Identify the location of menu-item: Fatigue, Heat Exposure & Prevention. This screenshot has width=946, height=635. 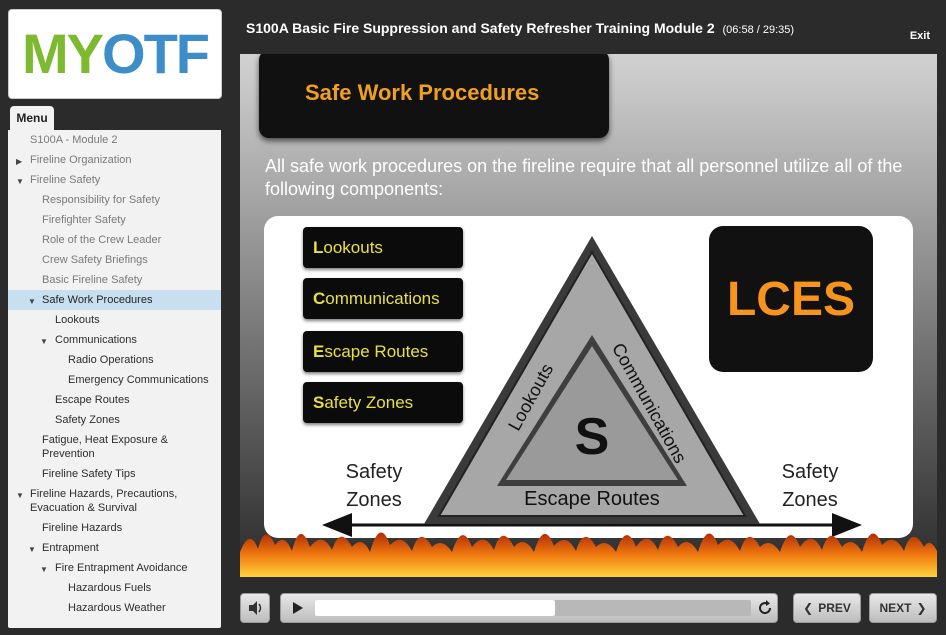
(114, 447).